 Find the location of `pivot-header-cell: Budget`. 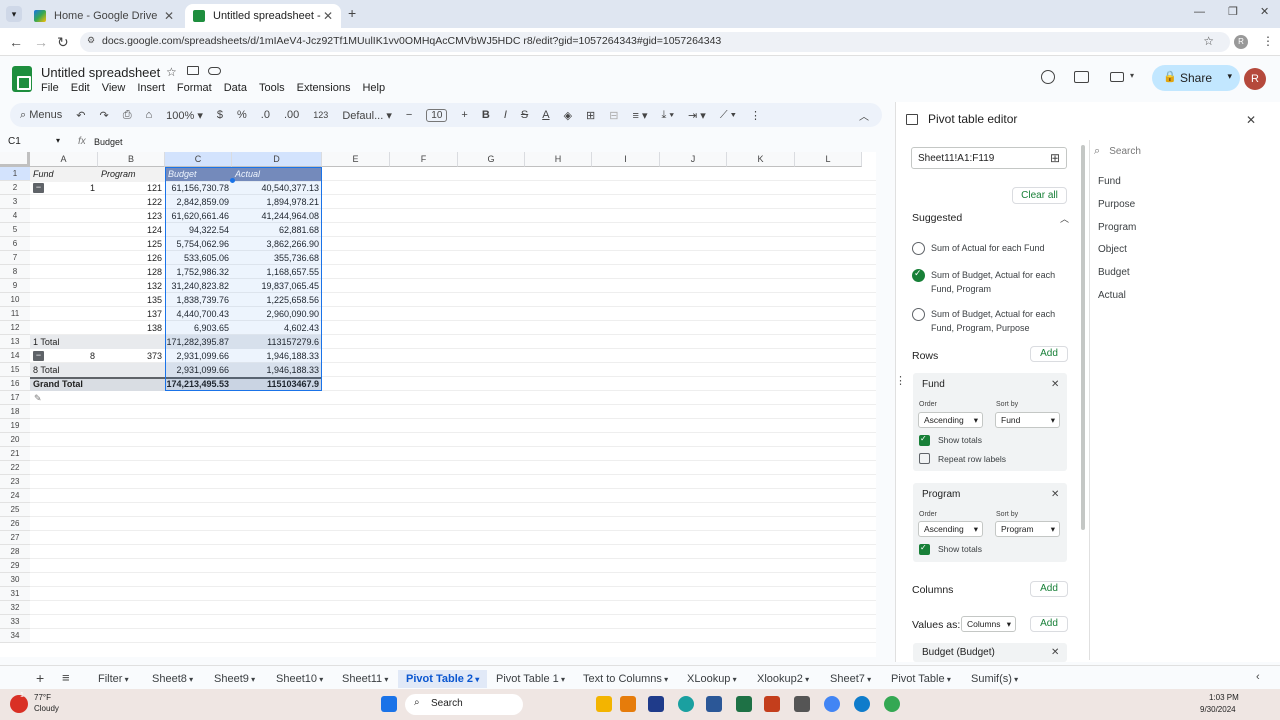

pivot-header-cell: Budget is located at coordinates (198, 174).